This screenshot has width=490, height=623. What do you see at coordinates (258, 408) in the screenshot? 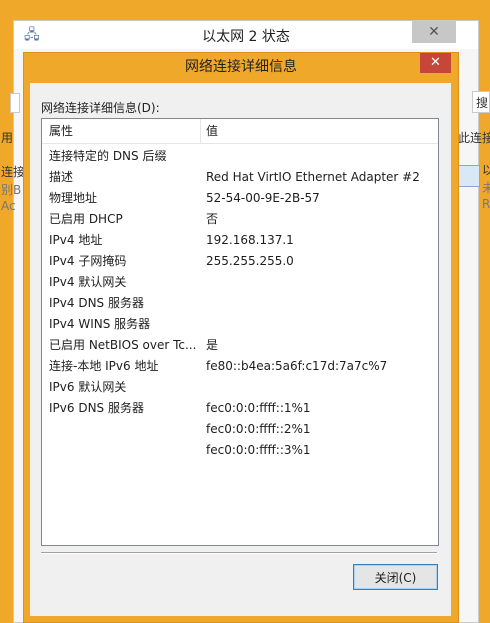
I see `value-cell: fec0:0:0:ffff::1%1` at bounding box center [258, 408].